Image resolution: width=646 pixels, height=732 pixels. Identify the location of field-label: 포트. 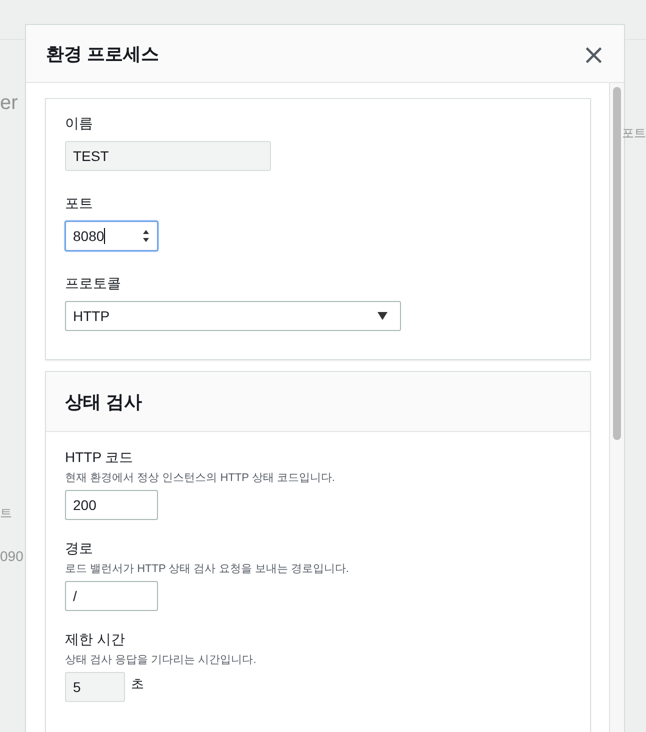
(79, 204).